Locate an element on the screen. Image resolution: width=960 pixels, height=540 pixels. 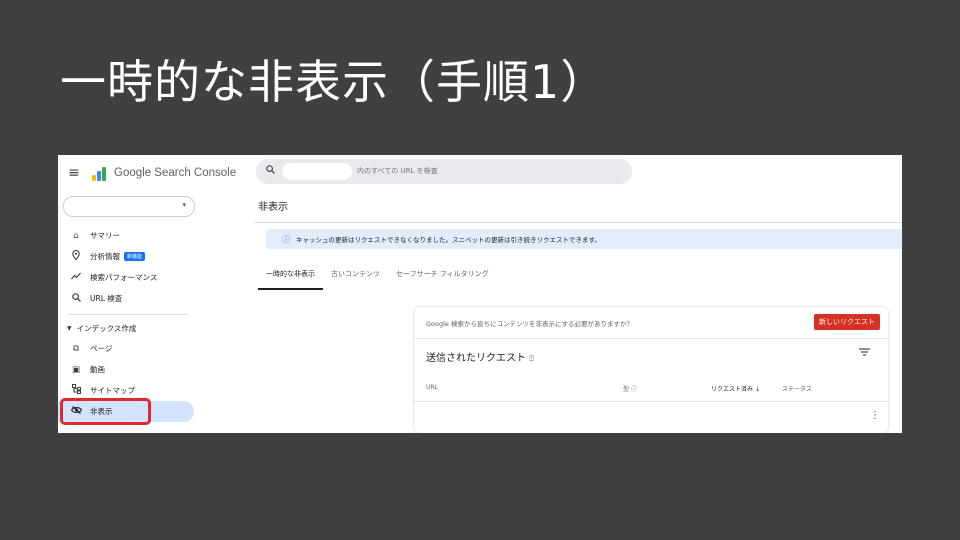
column-header-status: ステータス is located at coordinates (797, 388).